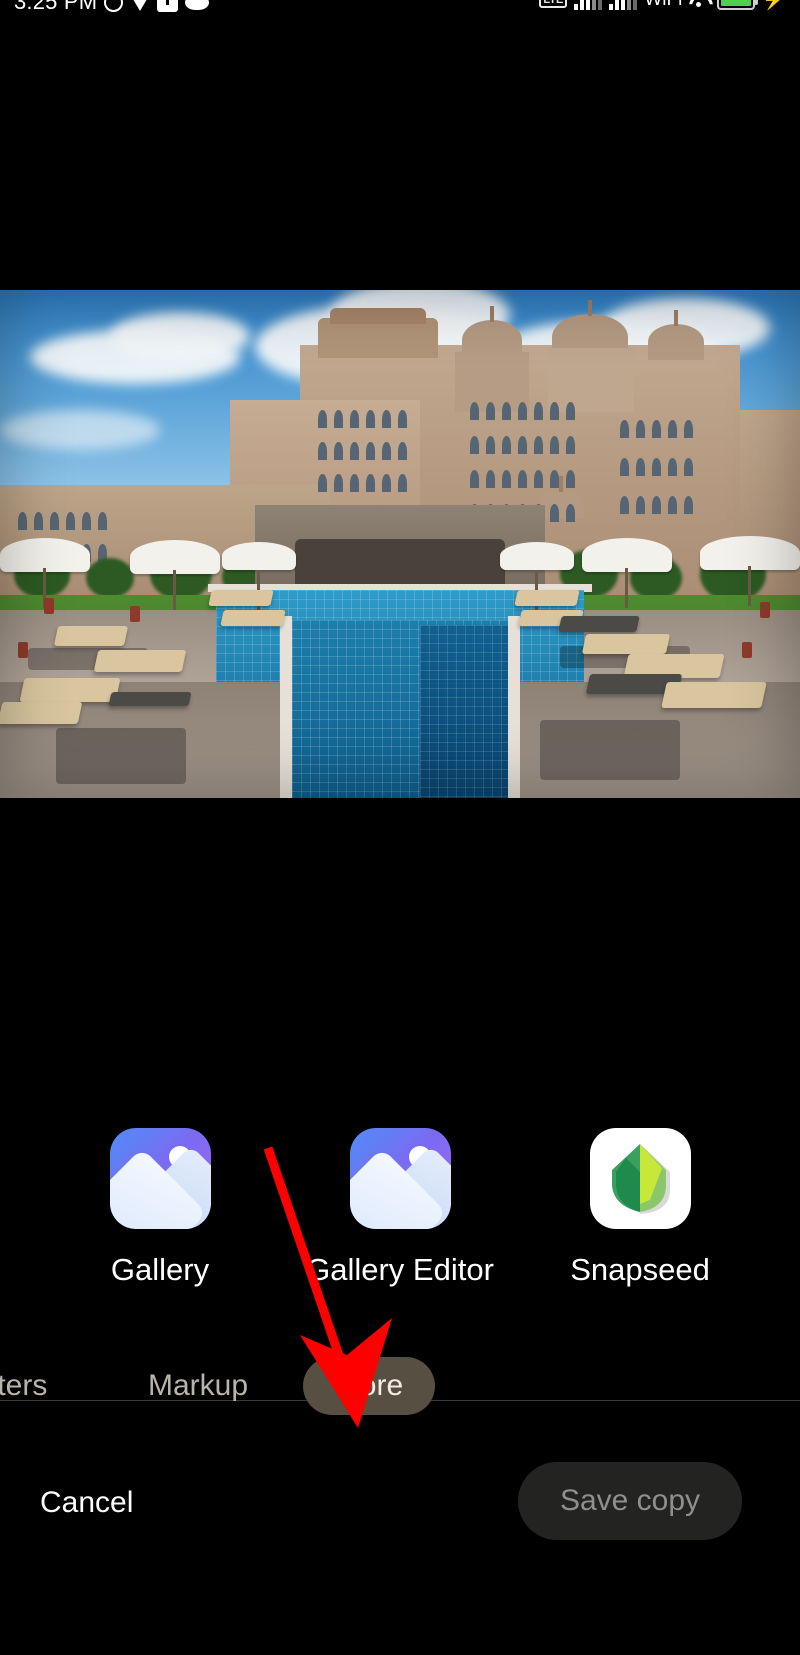 This screenshot has height=1655, width=800. I want to click on gallery-editor-app-icon, so click(400, 1178).